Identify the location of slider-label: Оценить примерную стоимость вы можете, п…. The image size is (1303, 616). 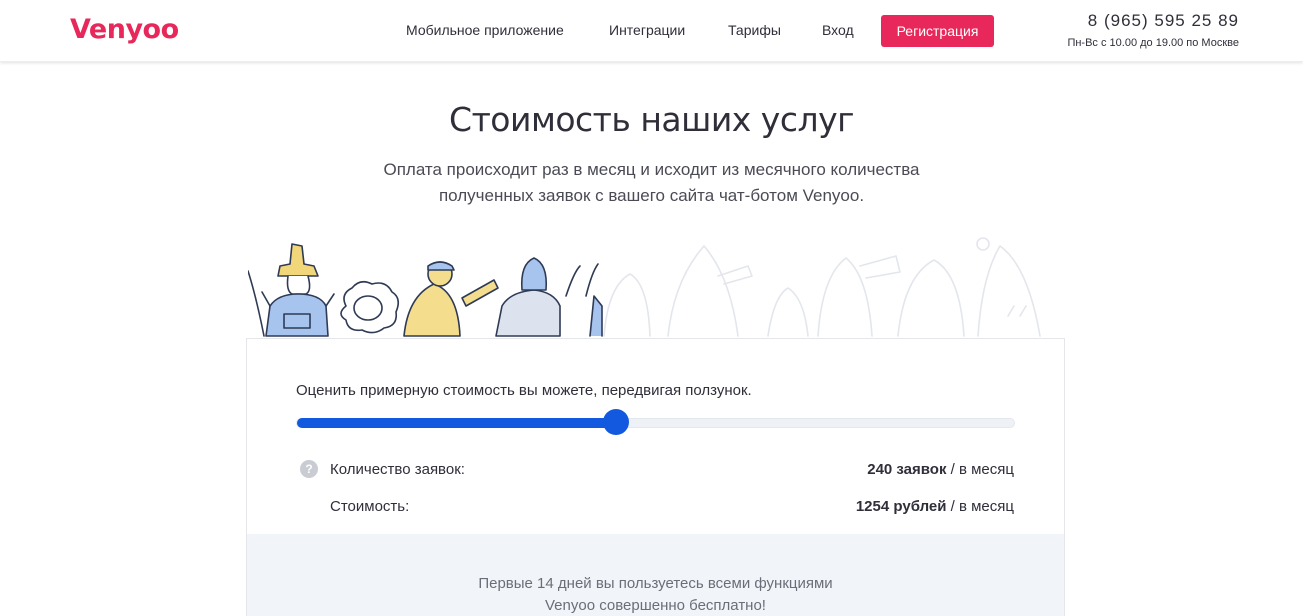
(524, 390).